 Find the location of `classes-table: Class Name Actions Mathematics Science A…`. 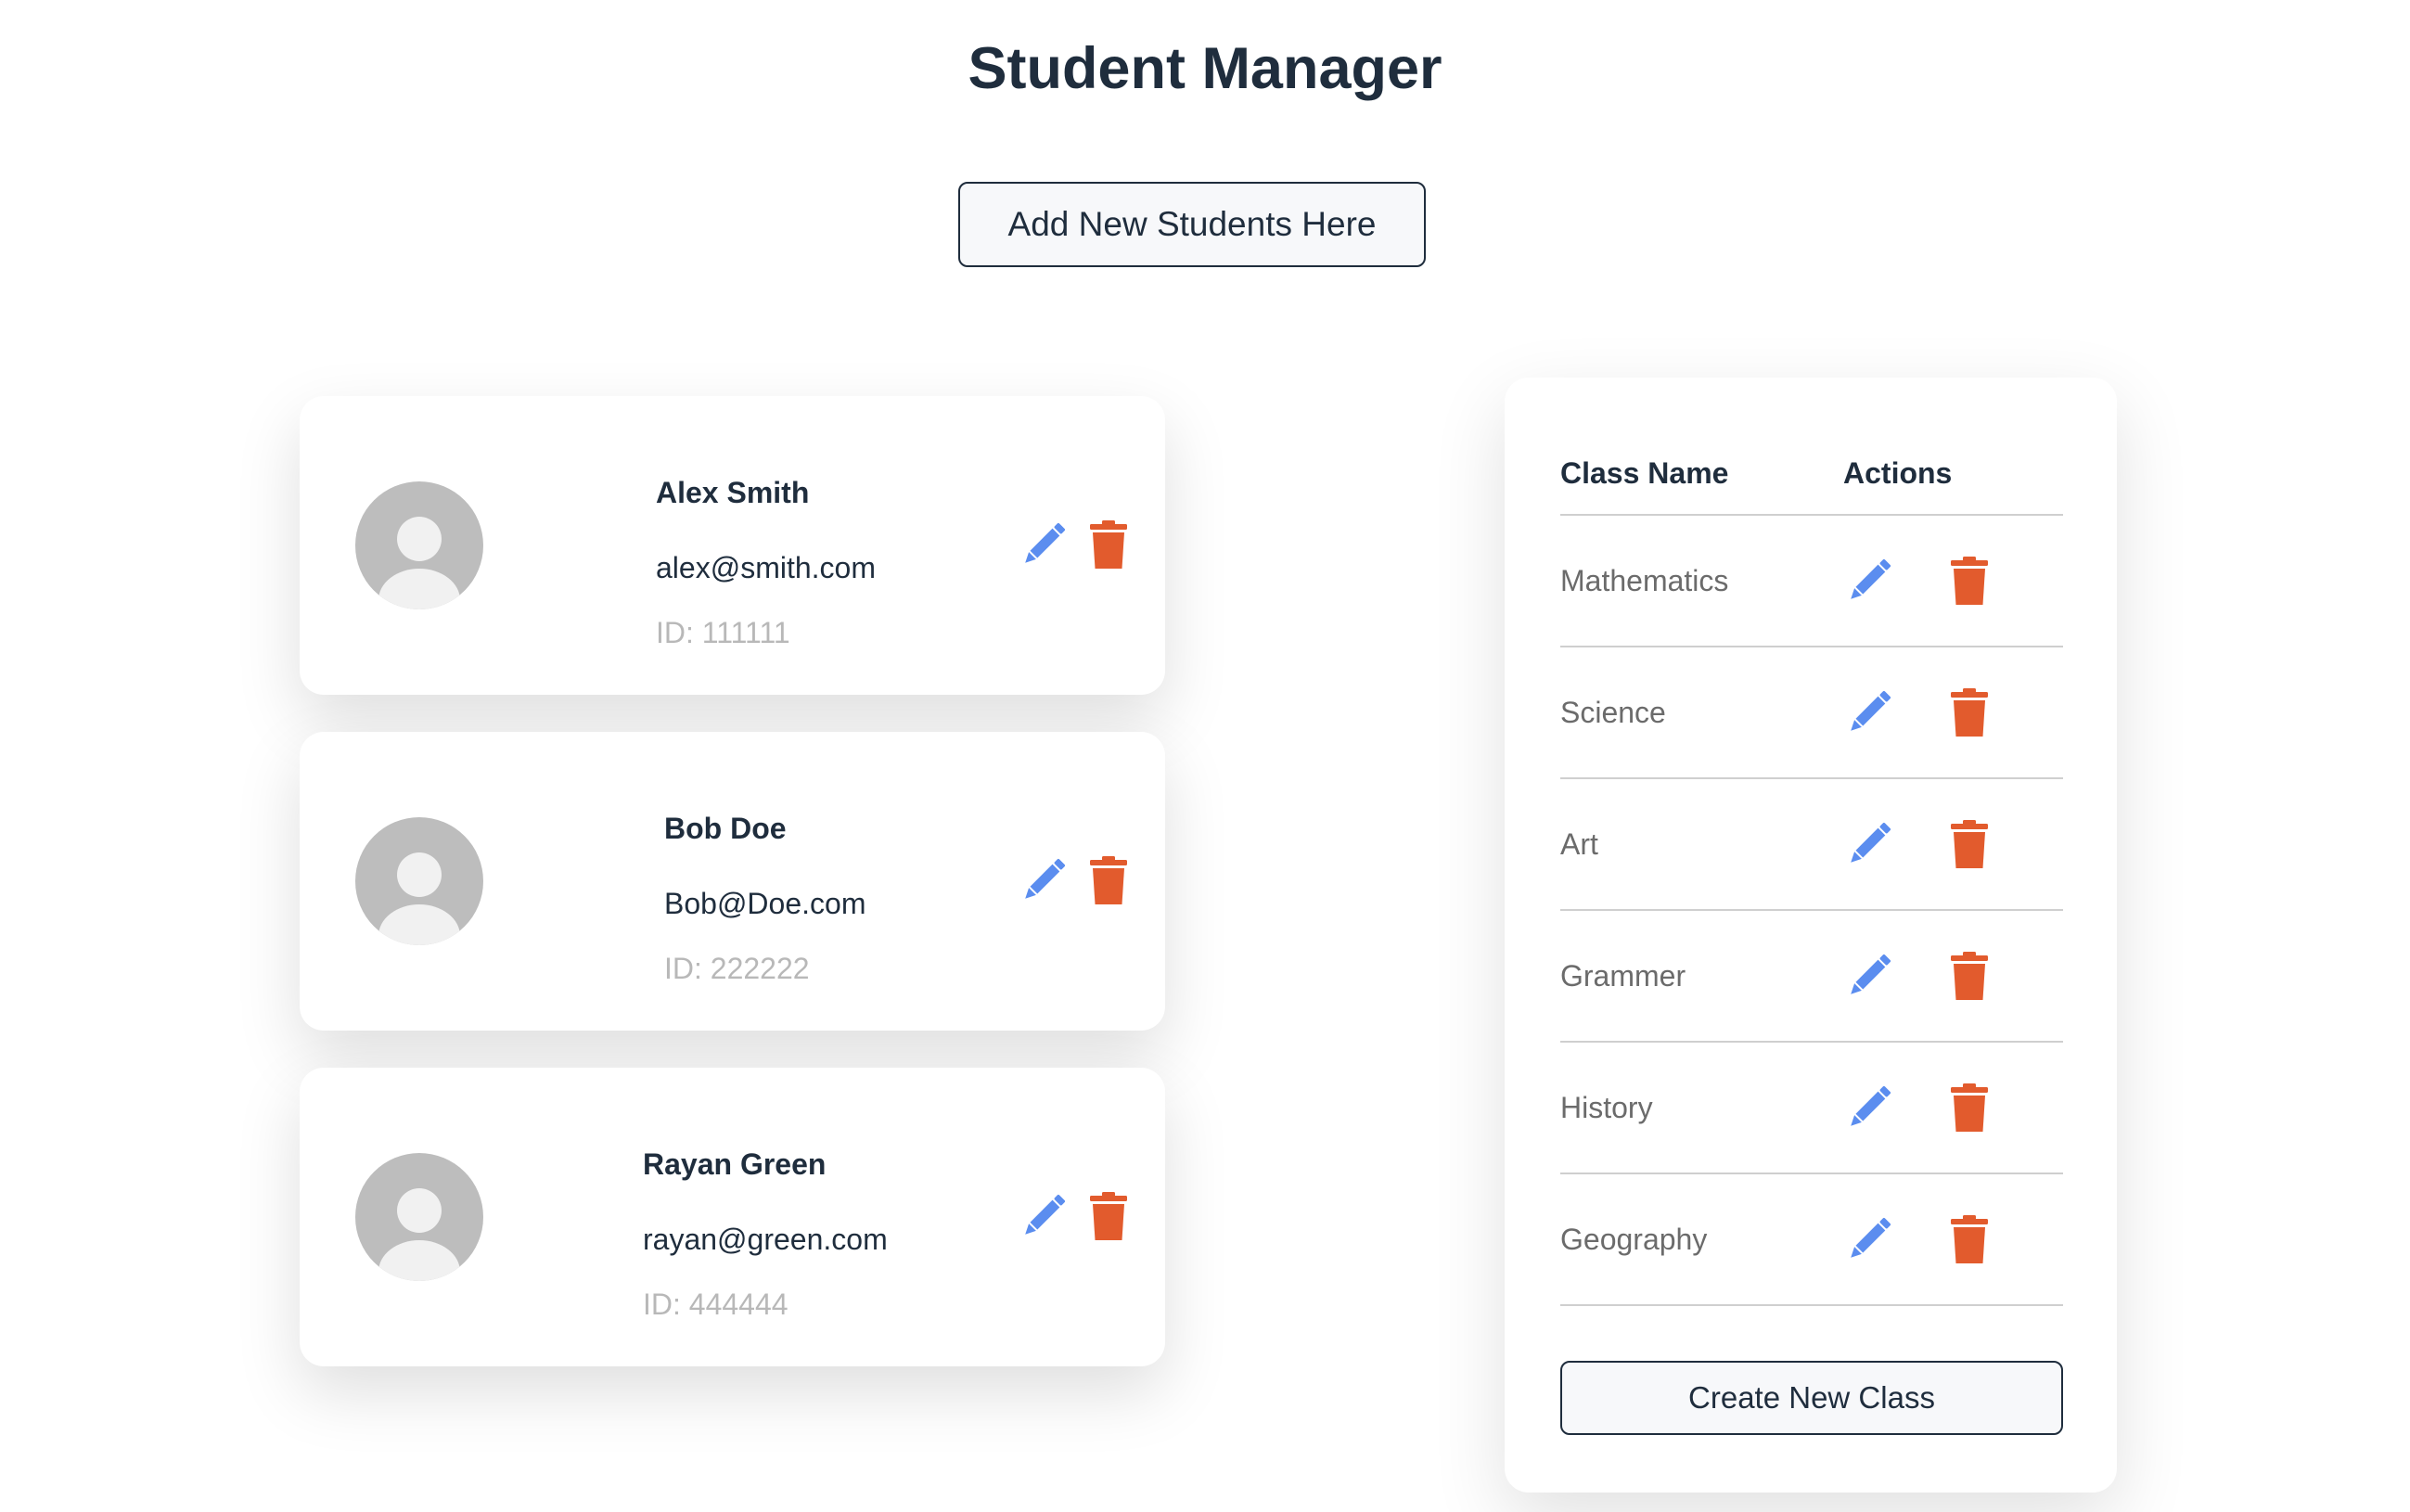

classes-table: Class Name Actions Mathematics Science A… is located at coordinates (1811, 870).